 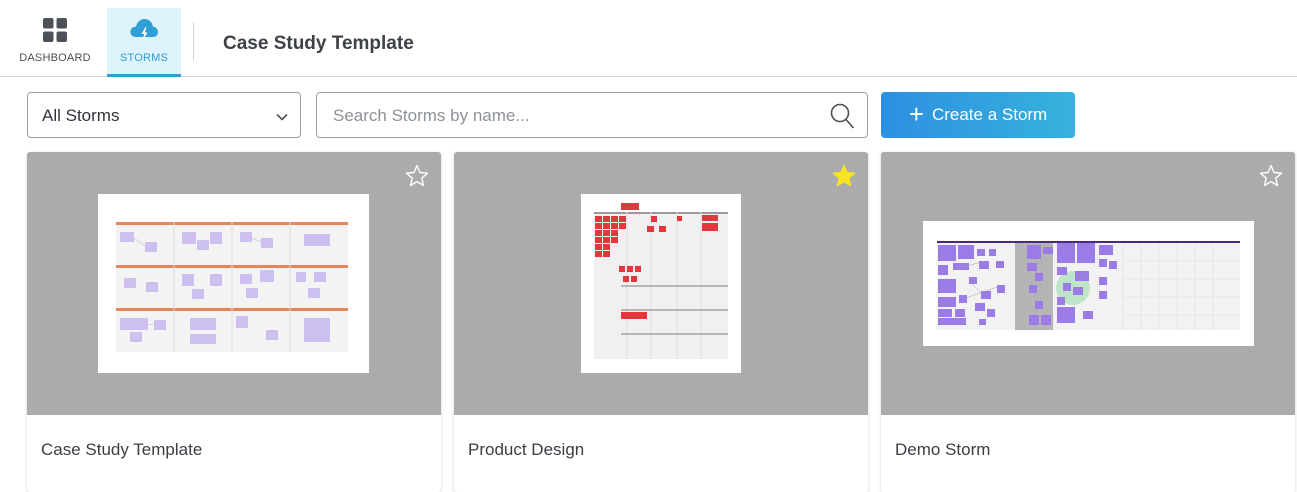 What do you see at coordinates (842, 118) in the screenshot?
I see `search-icon` at bounding box center [842, 118].